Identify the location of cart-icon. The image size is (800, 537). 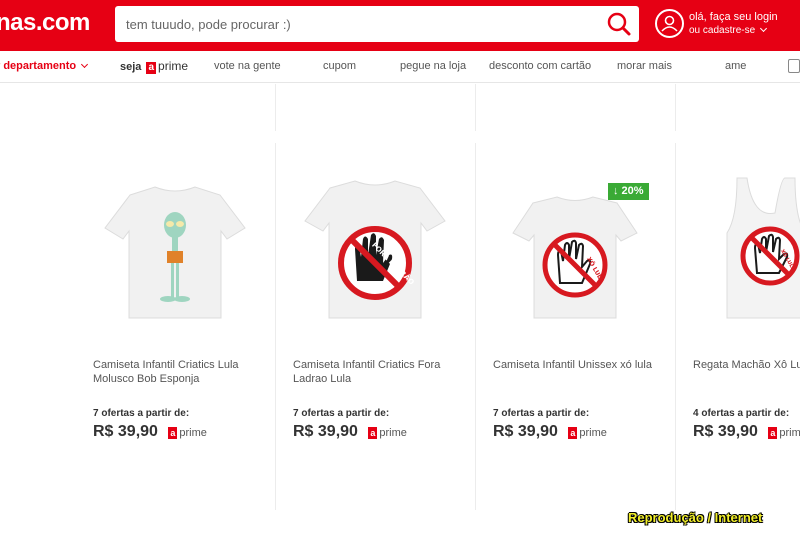
(794, 66).